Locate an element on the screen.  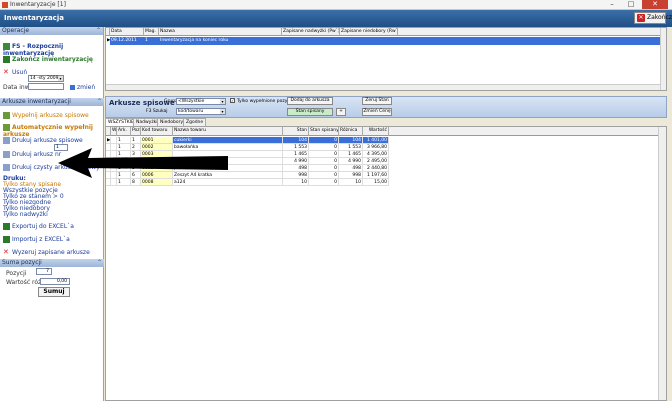
sheets-panel-header: Arkusze inwentaryzacji ⌃ is located at coordinates (52, 102).